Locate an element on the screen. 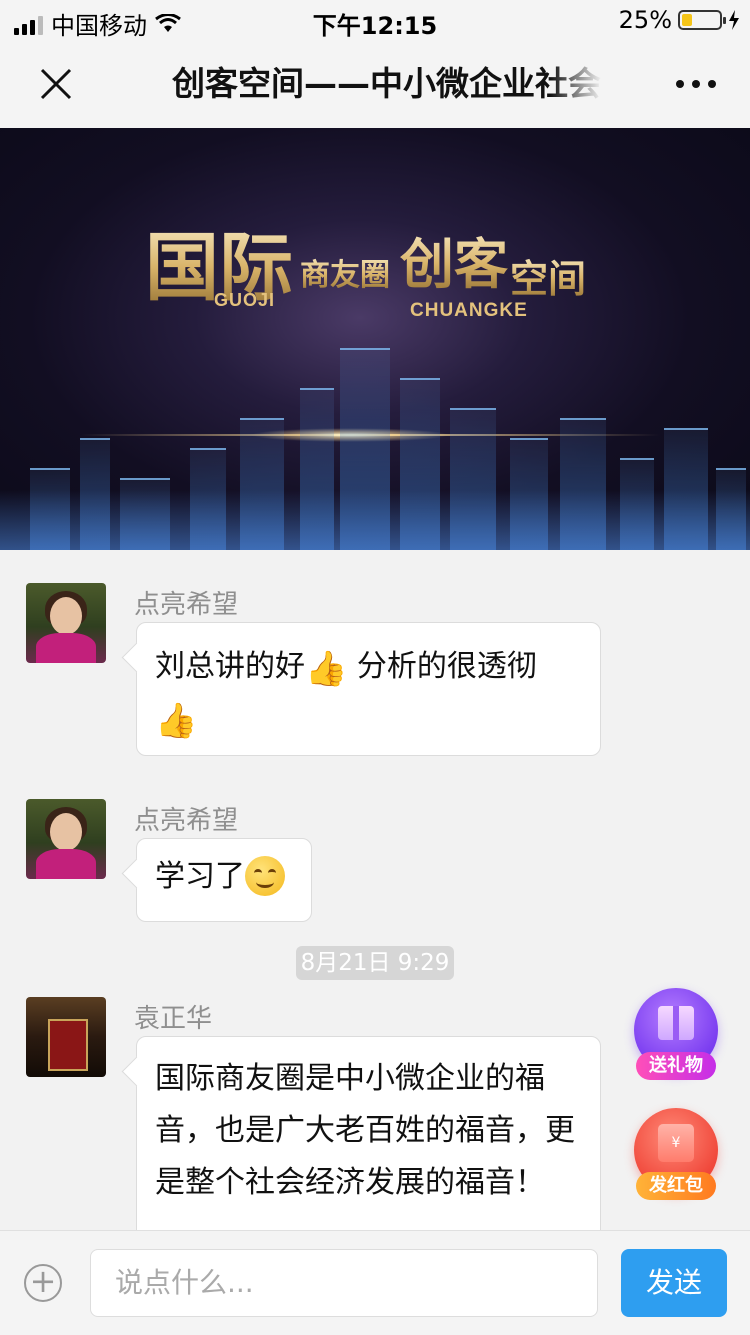 The width and height of the screenshot is (750, 1335). message-bubble: 学习了 is located at coordinates (224, 880).